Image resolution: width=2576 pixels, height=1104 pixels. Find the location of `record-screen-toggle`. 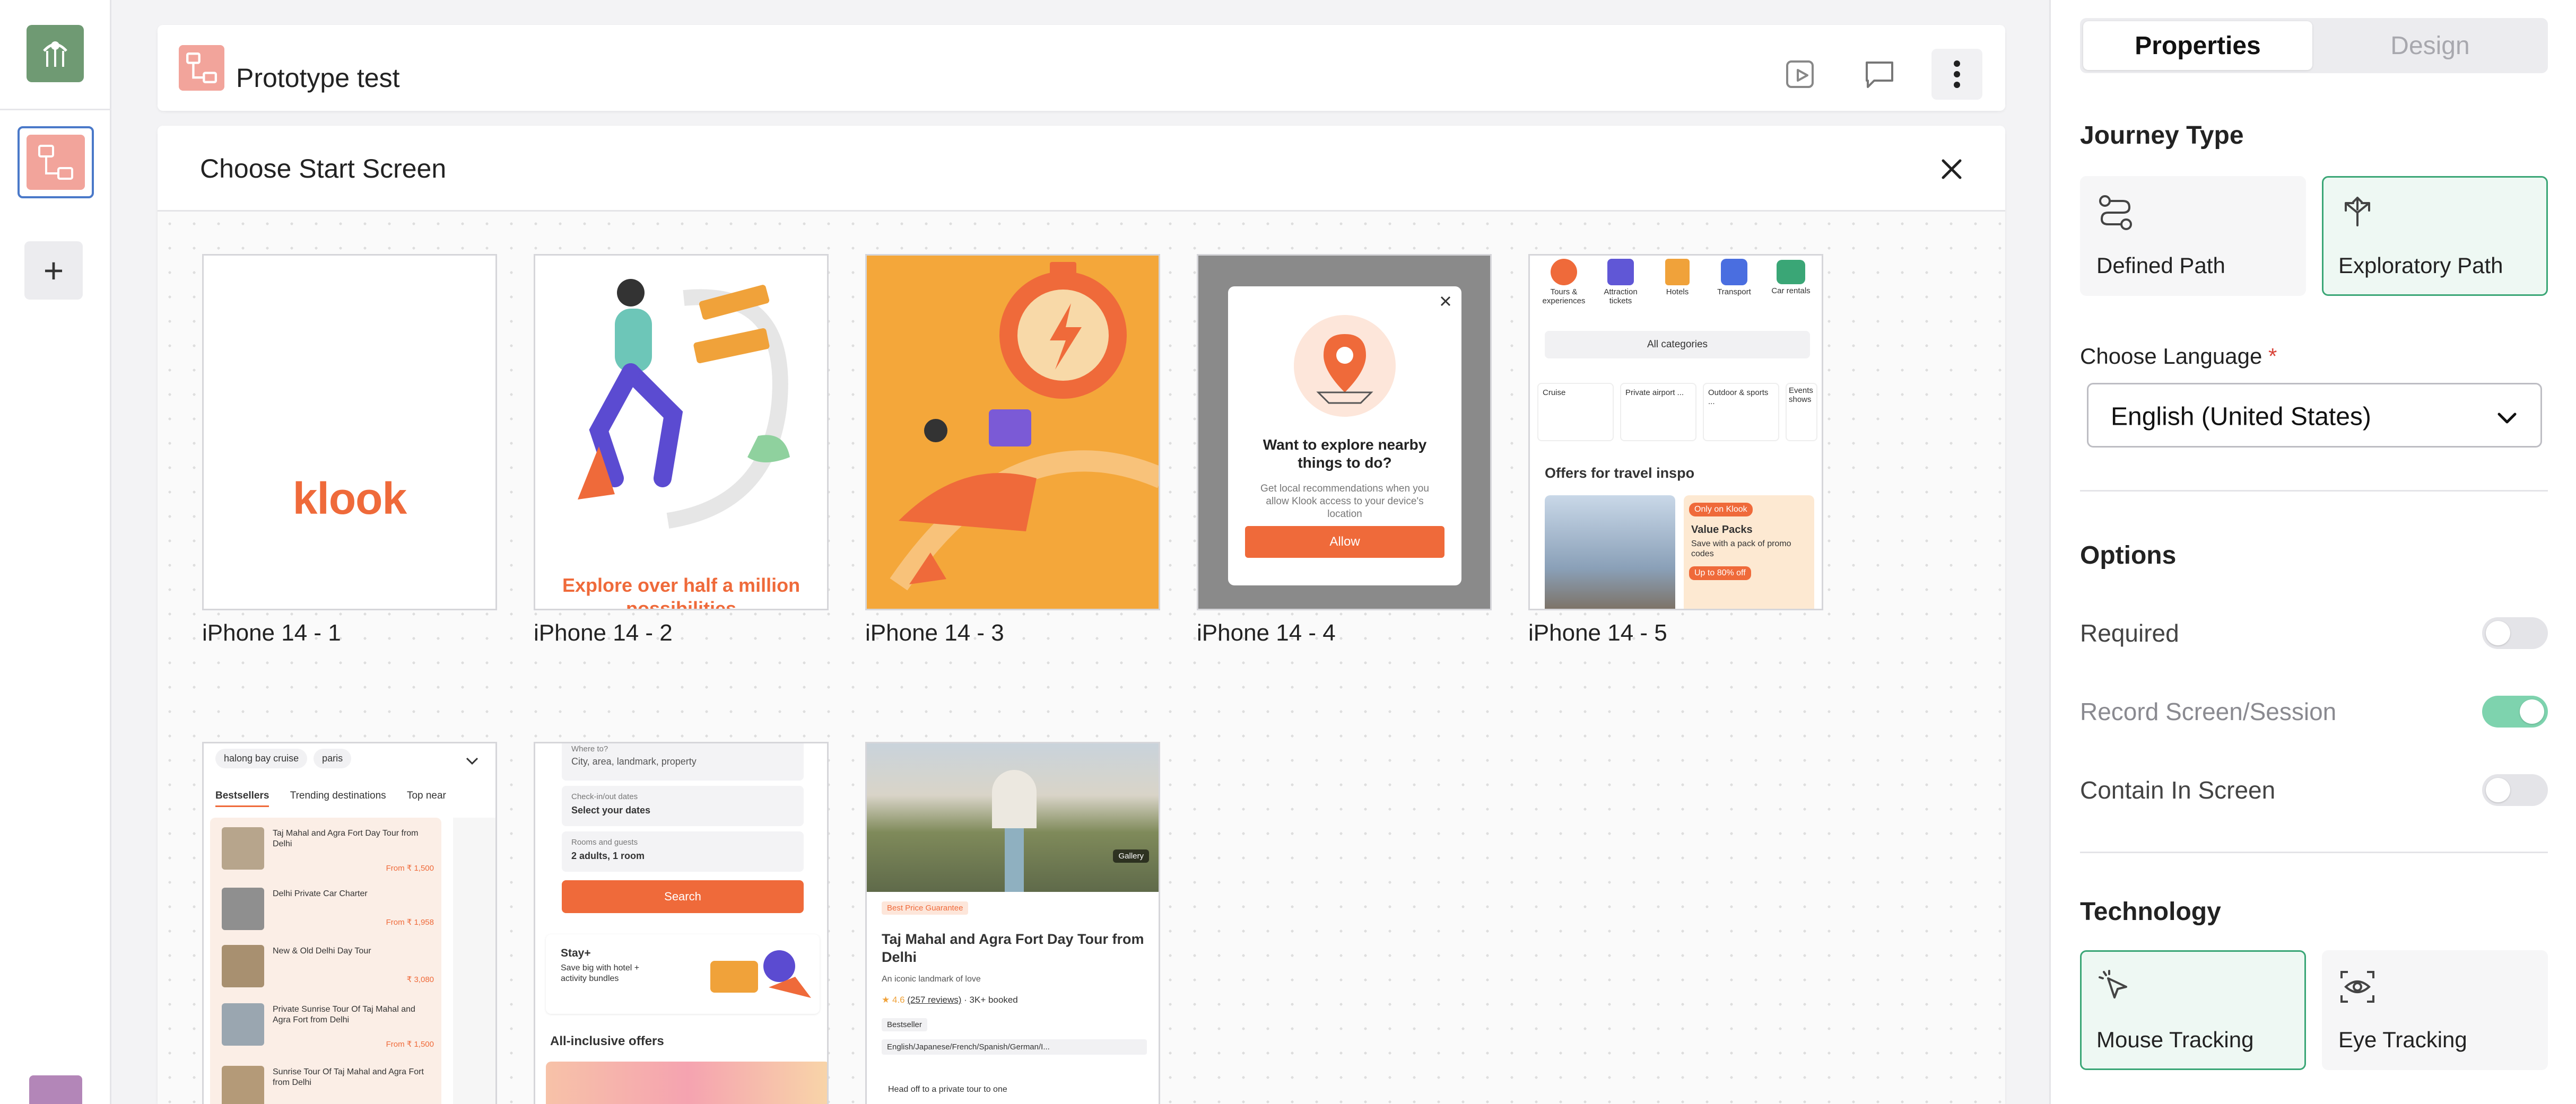

record-screen-toggle is located at coordinates (2515, 712).